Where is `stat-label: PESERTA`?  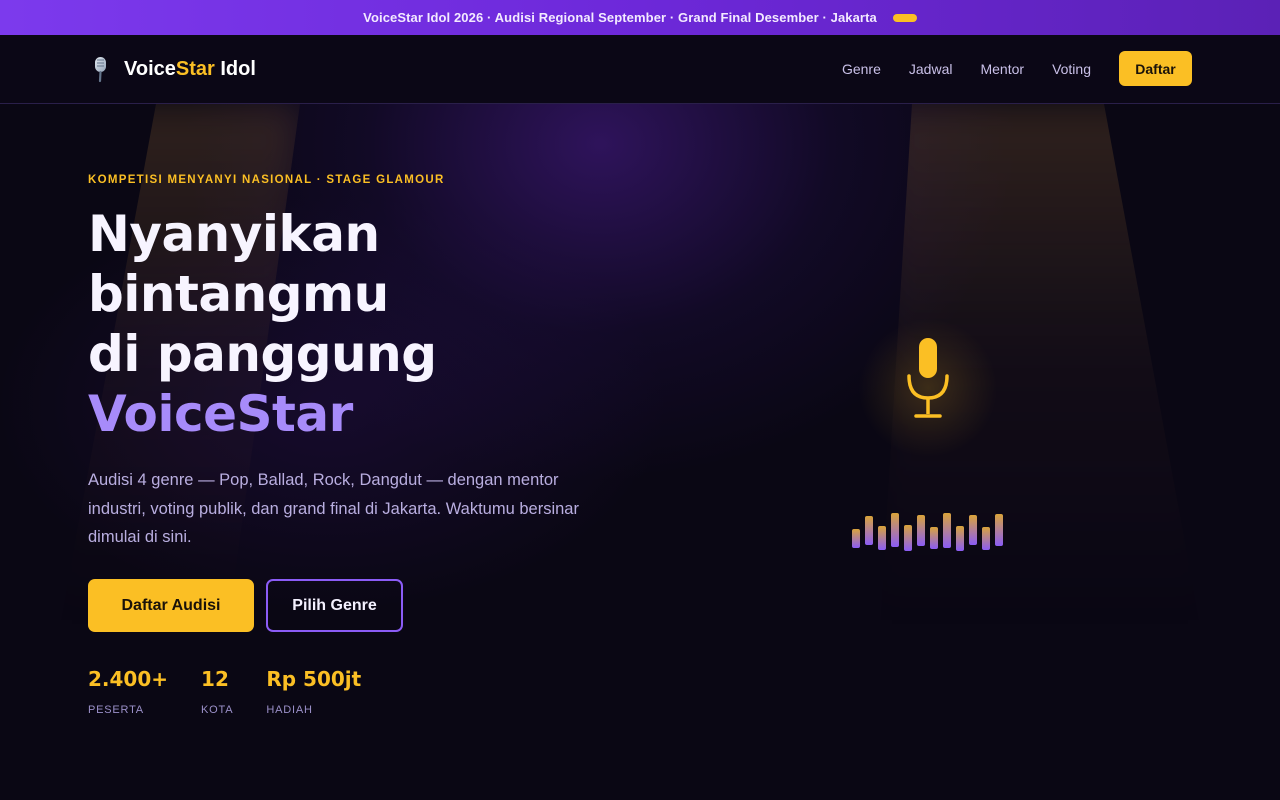
stat-label: PESERTA is located at coordinates (116, 710).